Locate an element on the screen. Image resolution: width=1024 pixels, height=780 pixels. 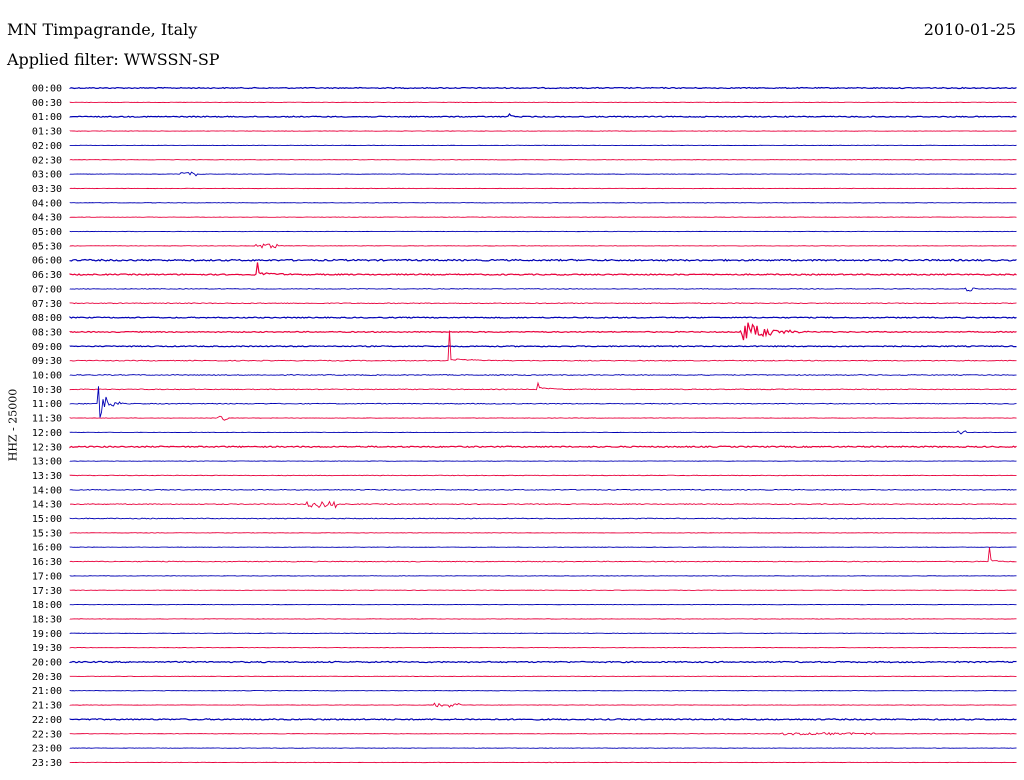
time-tick-label: 11:30 is located at coordinates (47, 419).